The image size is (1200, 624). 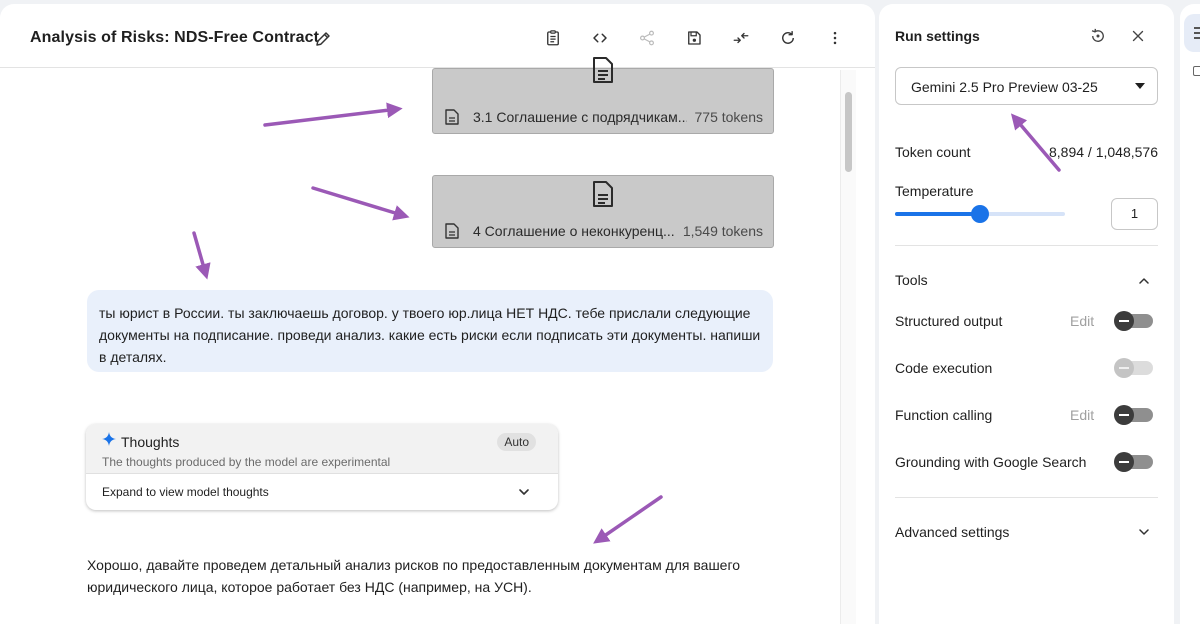 I want to click on refresh-icon, so click(x=788, y=38).